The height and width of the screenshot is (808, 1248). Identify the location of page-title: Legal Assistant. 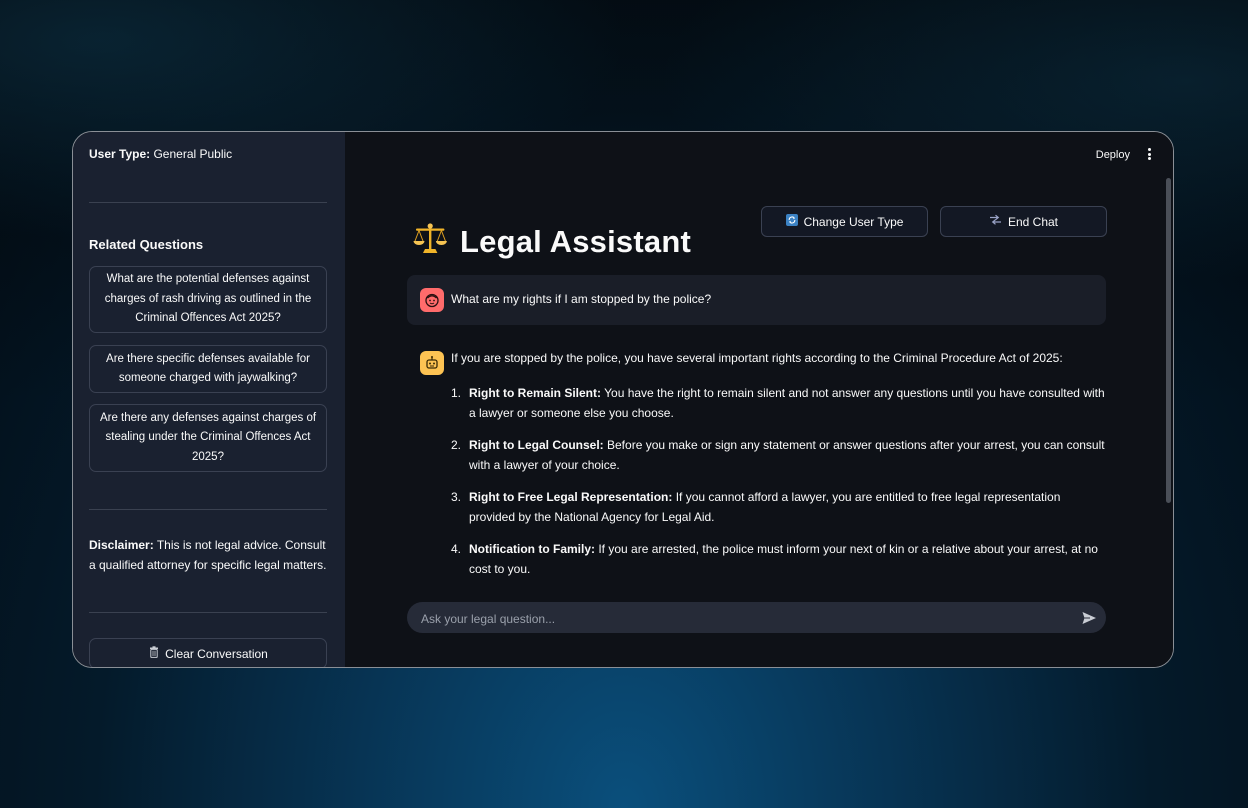
(551, 241).